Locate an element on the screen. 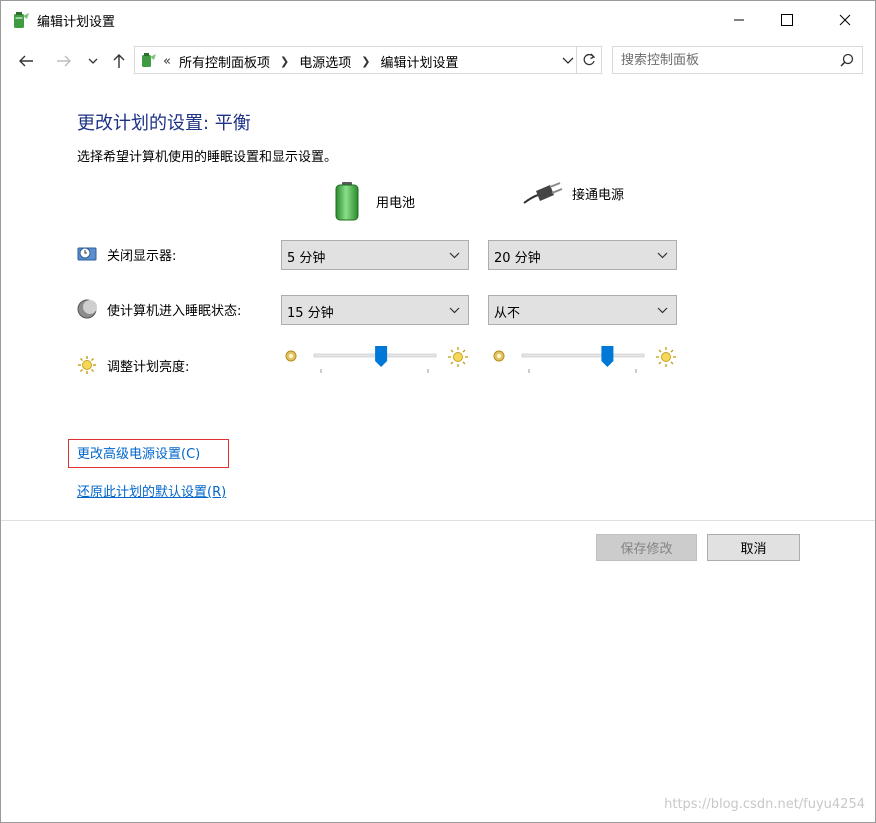  maximize-button is located at coordinates (787, 20).